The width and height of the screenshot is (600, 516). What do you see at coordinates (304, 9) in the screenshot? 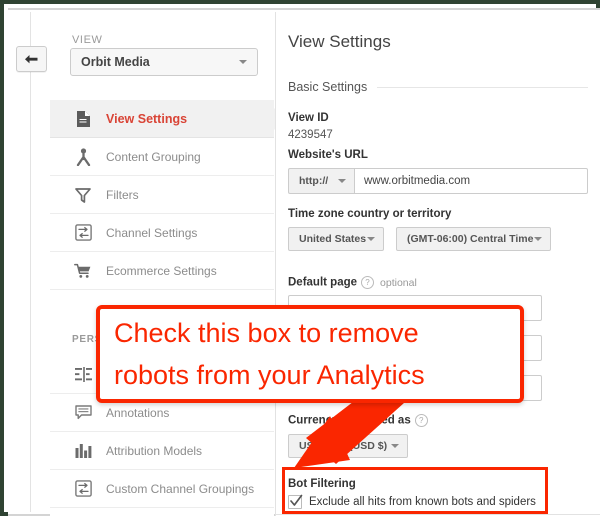
I see `window-top-divider` at bounding box center [304, 9].